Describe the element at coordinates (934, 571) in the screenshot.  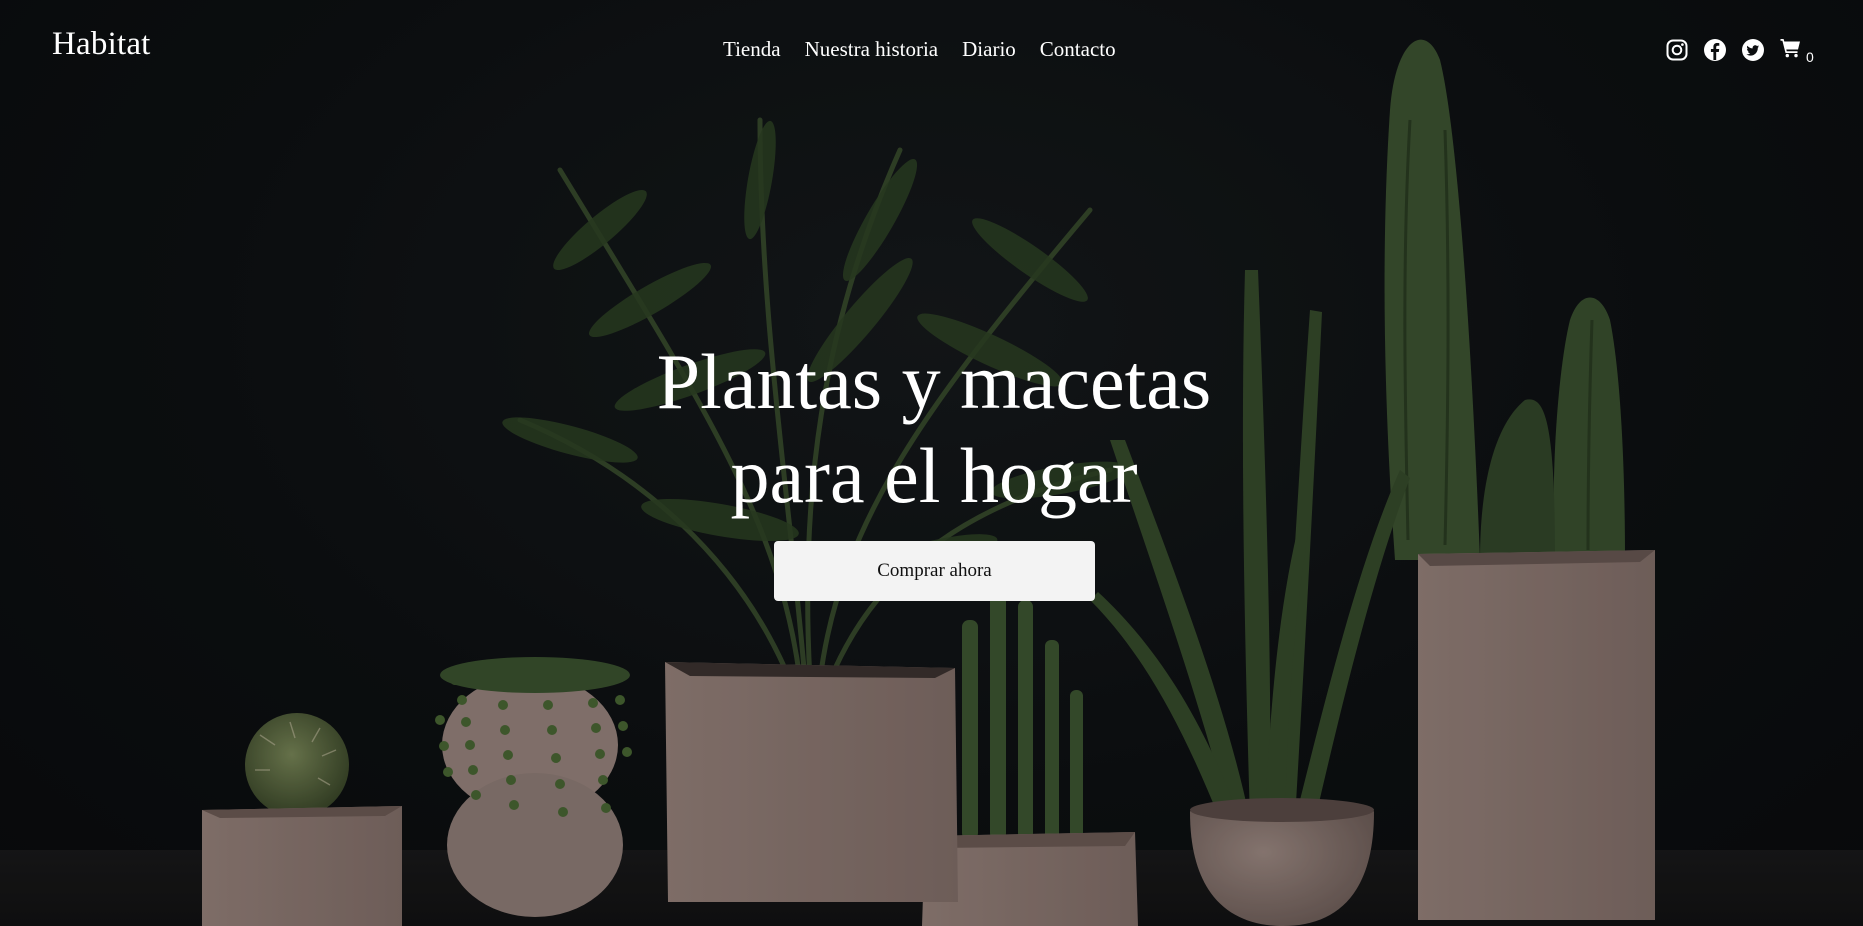
I see `shop-now-button: Comprar ahora` at that location.